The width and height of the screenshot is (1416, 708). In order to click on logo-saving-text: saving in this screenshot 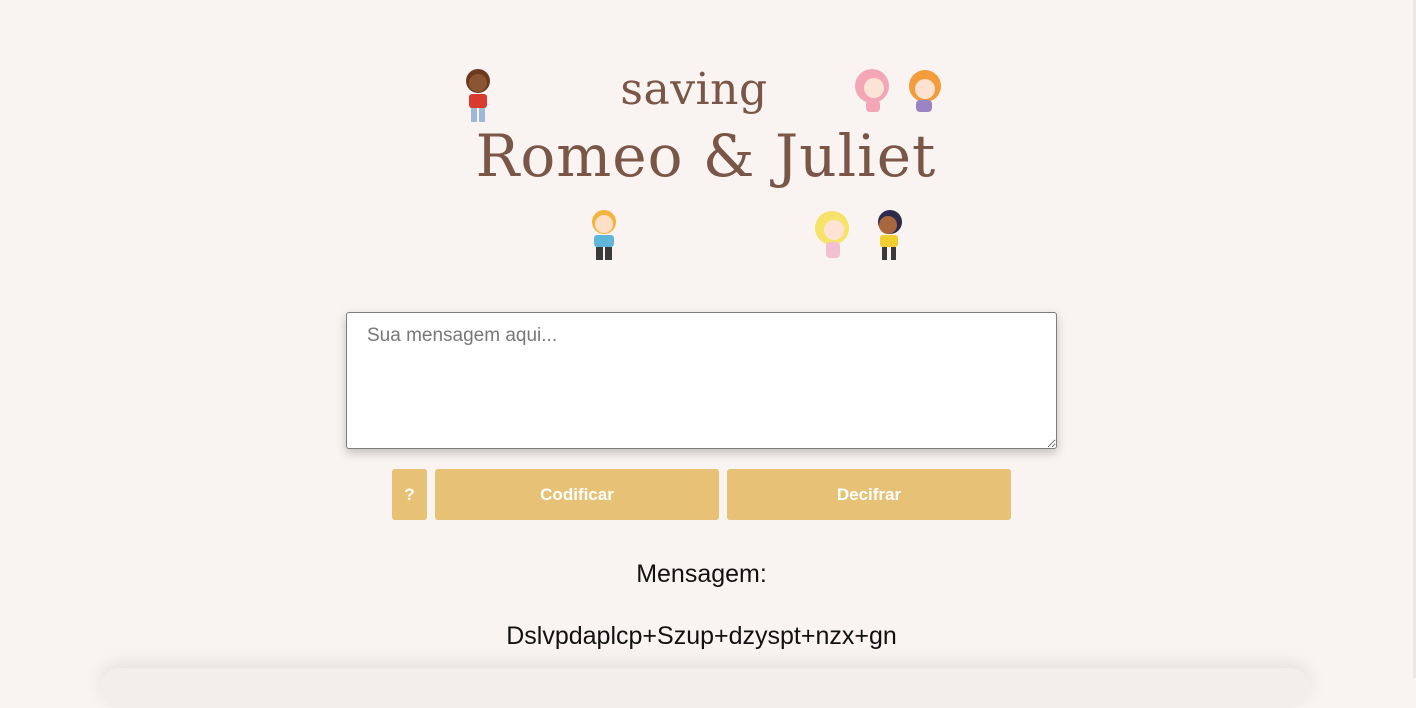, I will do `click(694, 89)`.